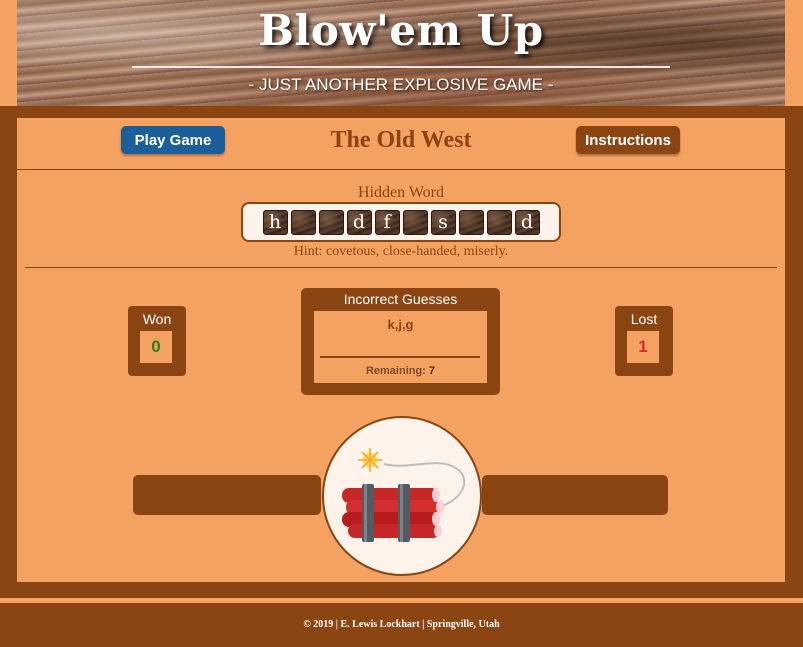 This screenshot has width=803, height=647. What do you see at coordinates (275, 222) in the screenshot?
I see `letter-tile: h` at bounding box center [275, 222].